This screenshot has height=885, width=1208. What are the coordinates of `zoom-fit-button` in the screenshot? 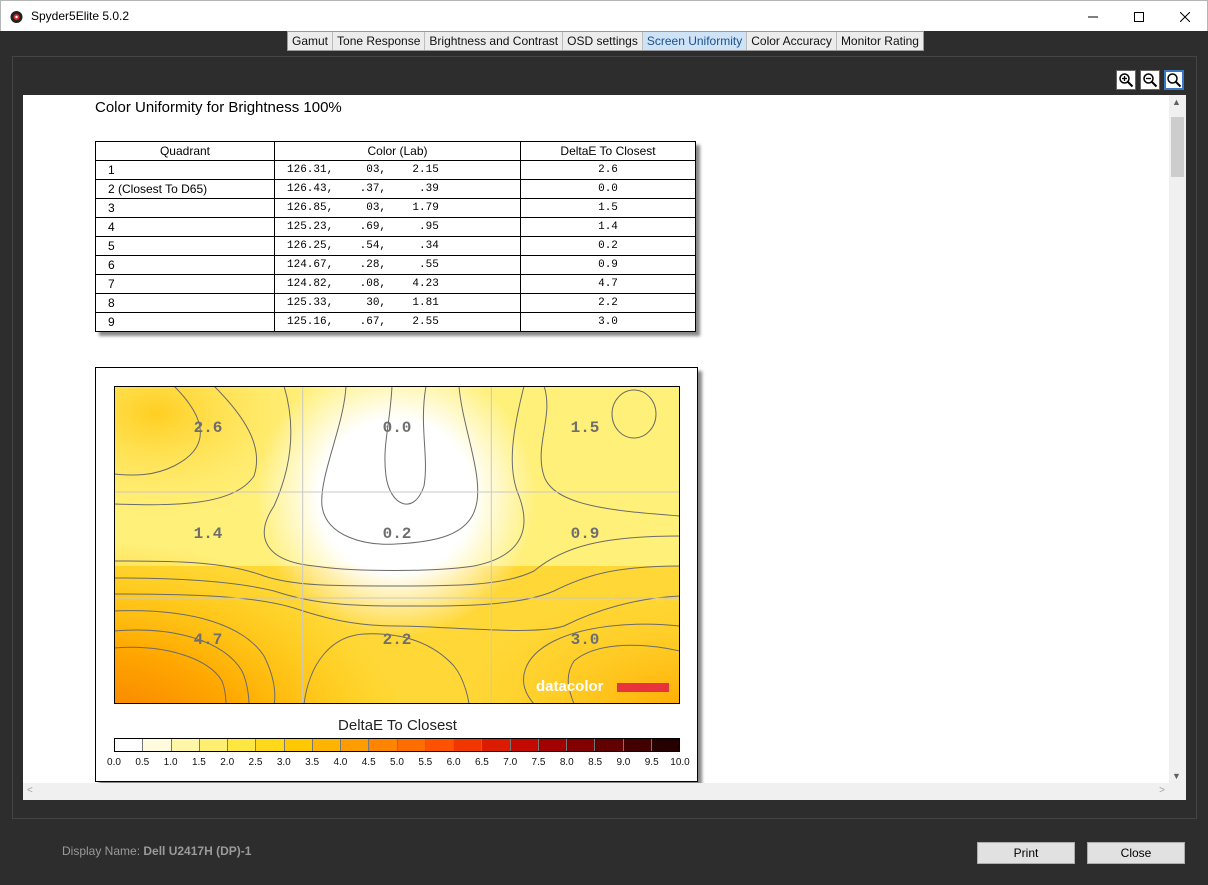 It's located at (1174, 80).